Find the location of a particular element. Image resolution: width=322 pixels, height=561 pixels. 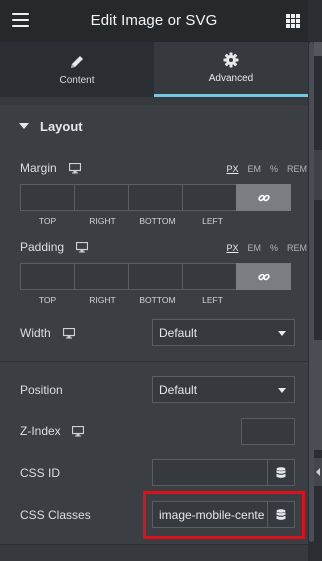

padding-side-labels: TOP RIGHT BOTTOM LEFT is located at coordinates (130, 300).